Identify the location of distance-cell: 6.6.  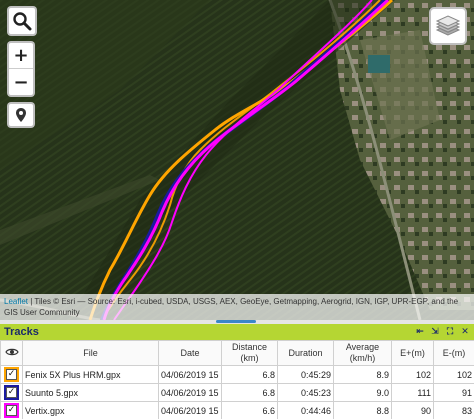
(249, 410).